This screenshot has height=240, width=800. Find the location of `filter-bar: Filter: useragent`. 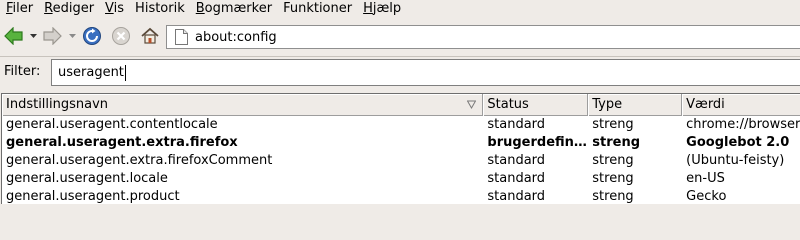

filter-bar: Filter: useragent is located at coordinates (400, 73).